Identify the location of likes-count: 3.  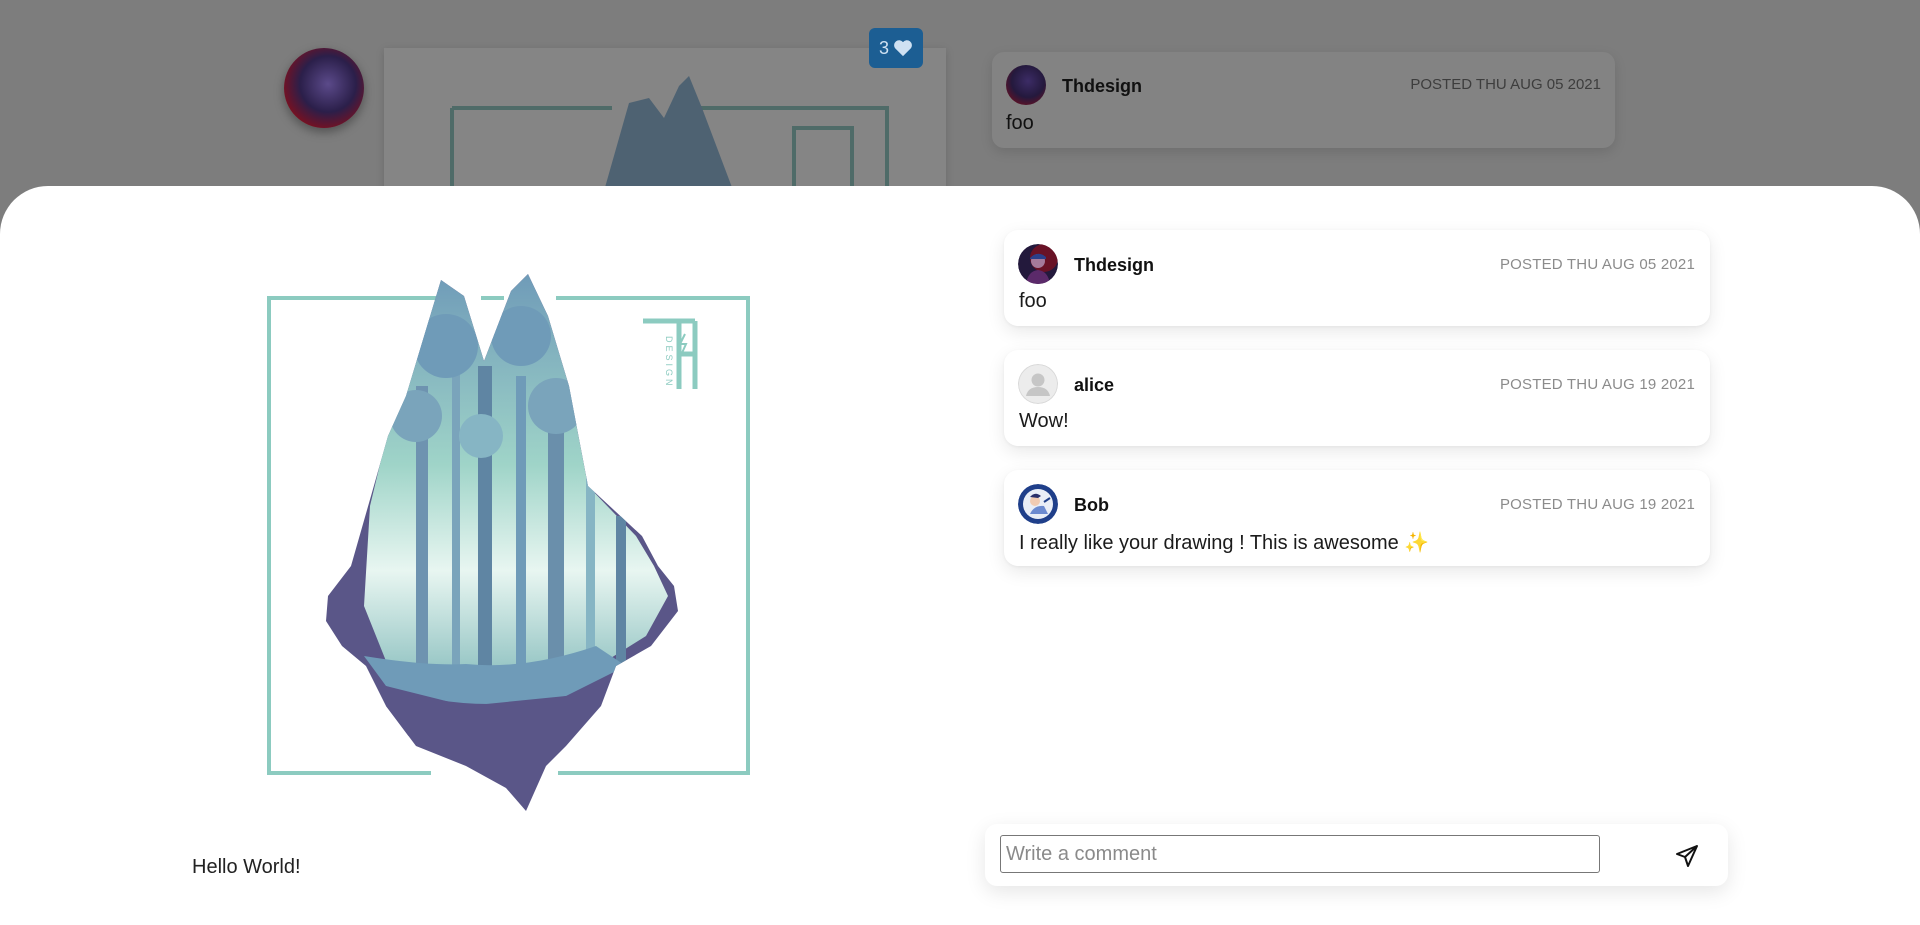
(883, 47).